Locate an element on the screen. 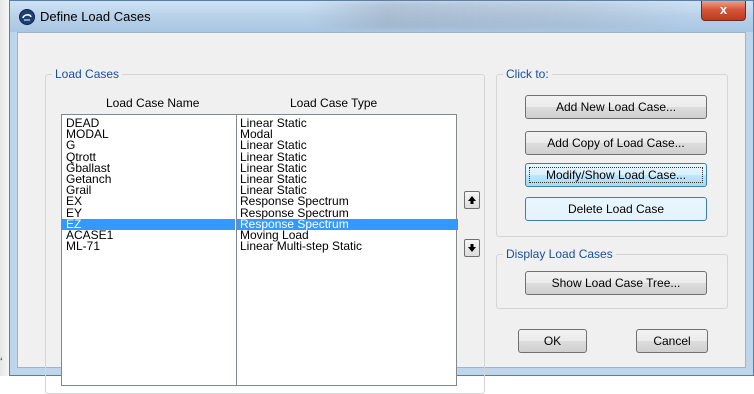  move-up-button is located at coordinates (472, 200).